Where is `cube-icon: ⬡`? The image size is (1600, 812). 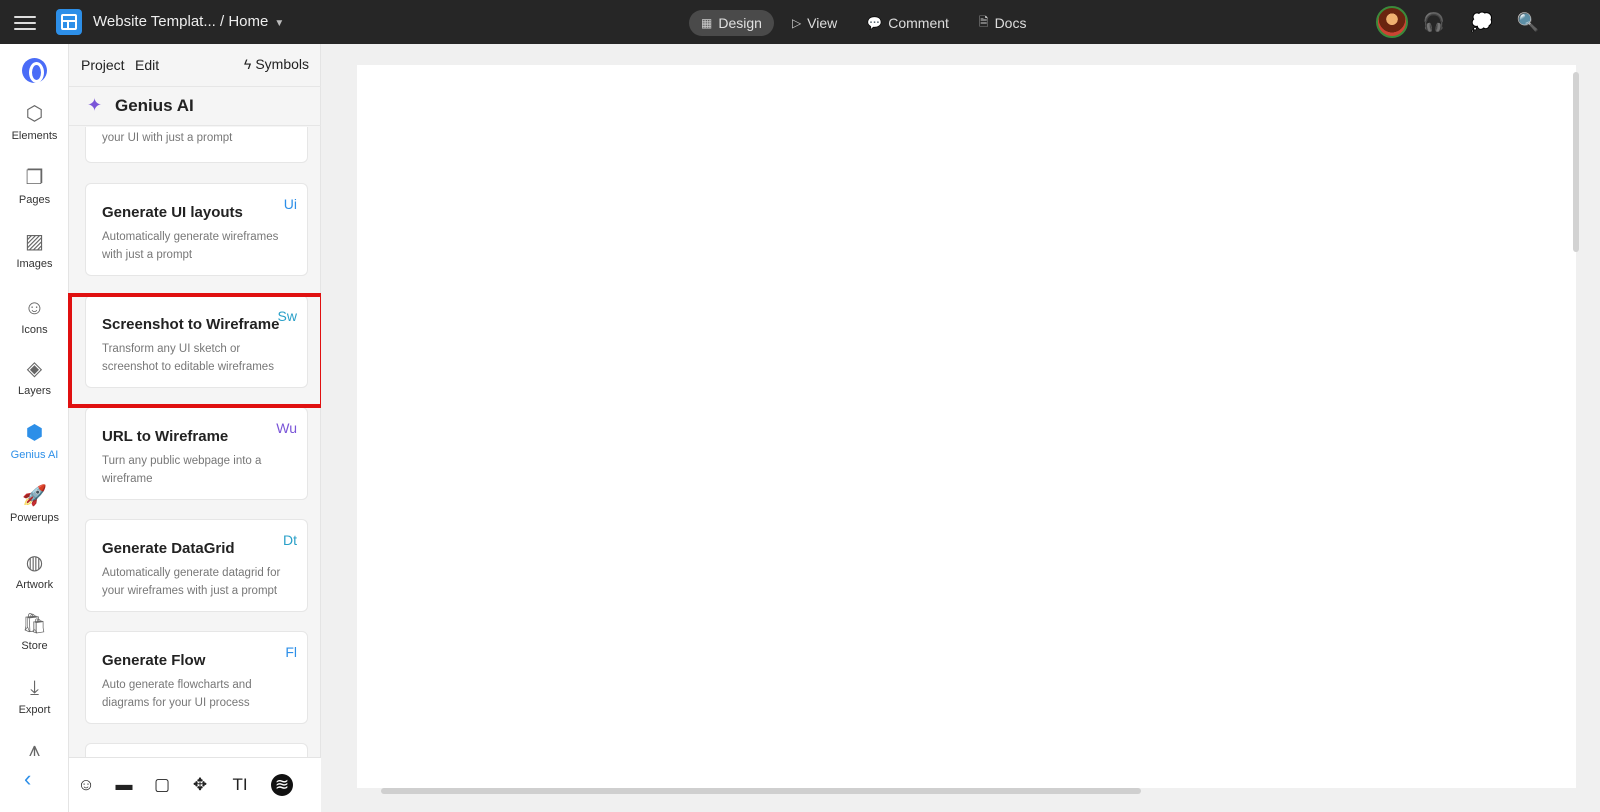
cube-icon: ⬡ is located at coordinates (34, 114).